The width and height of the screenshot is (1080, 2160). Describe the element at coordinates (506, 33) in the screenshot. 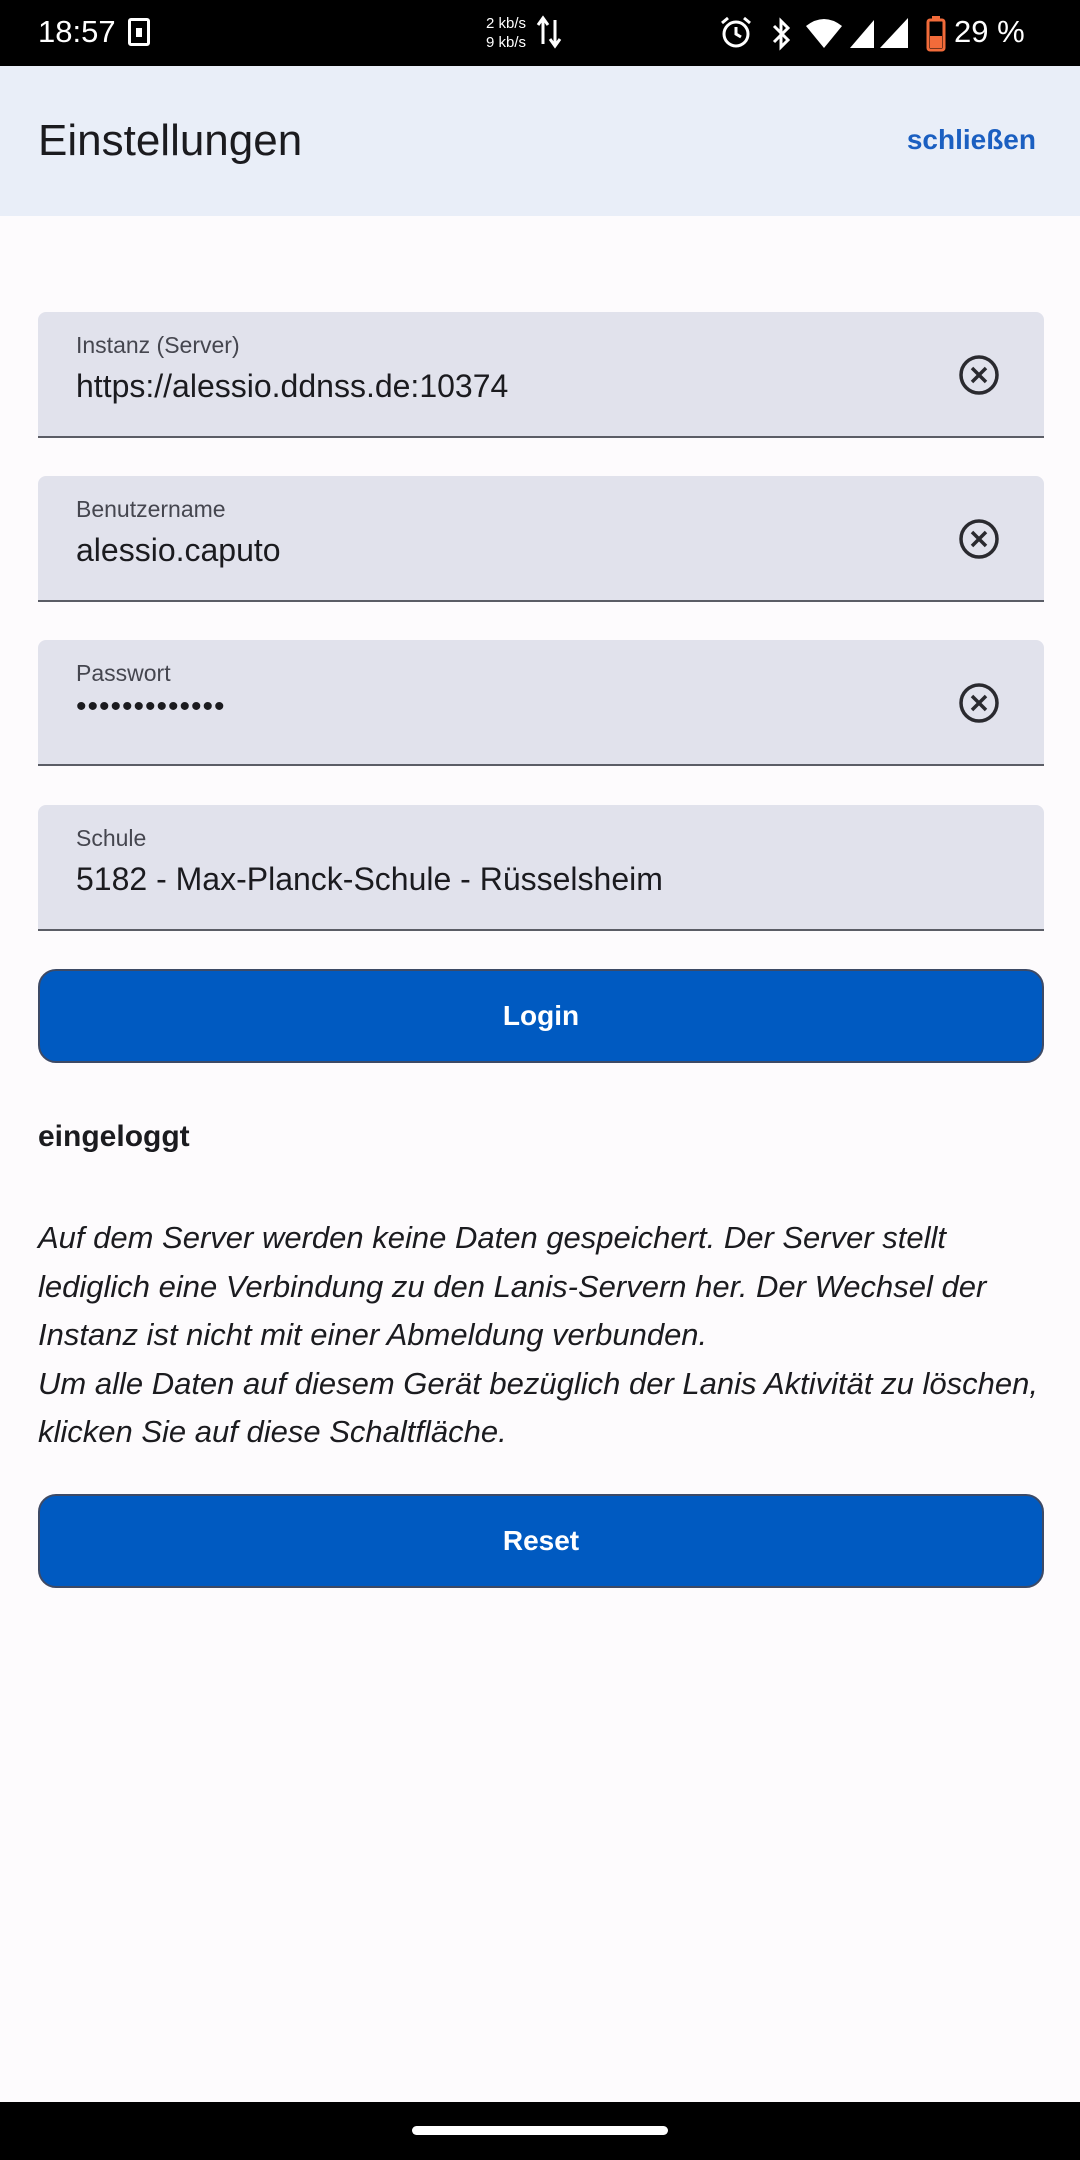

I see `network-speed: 2 kb/s 9 kb/s` at that location.